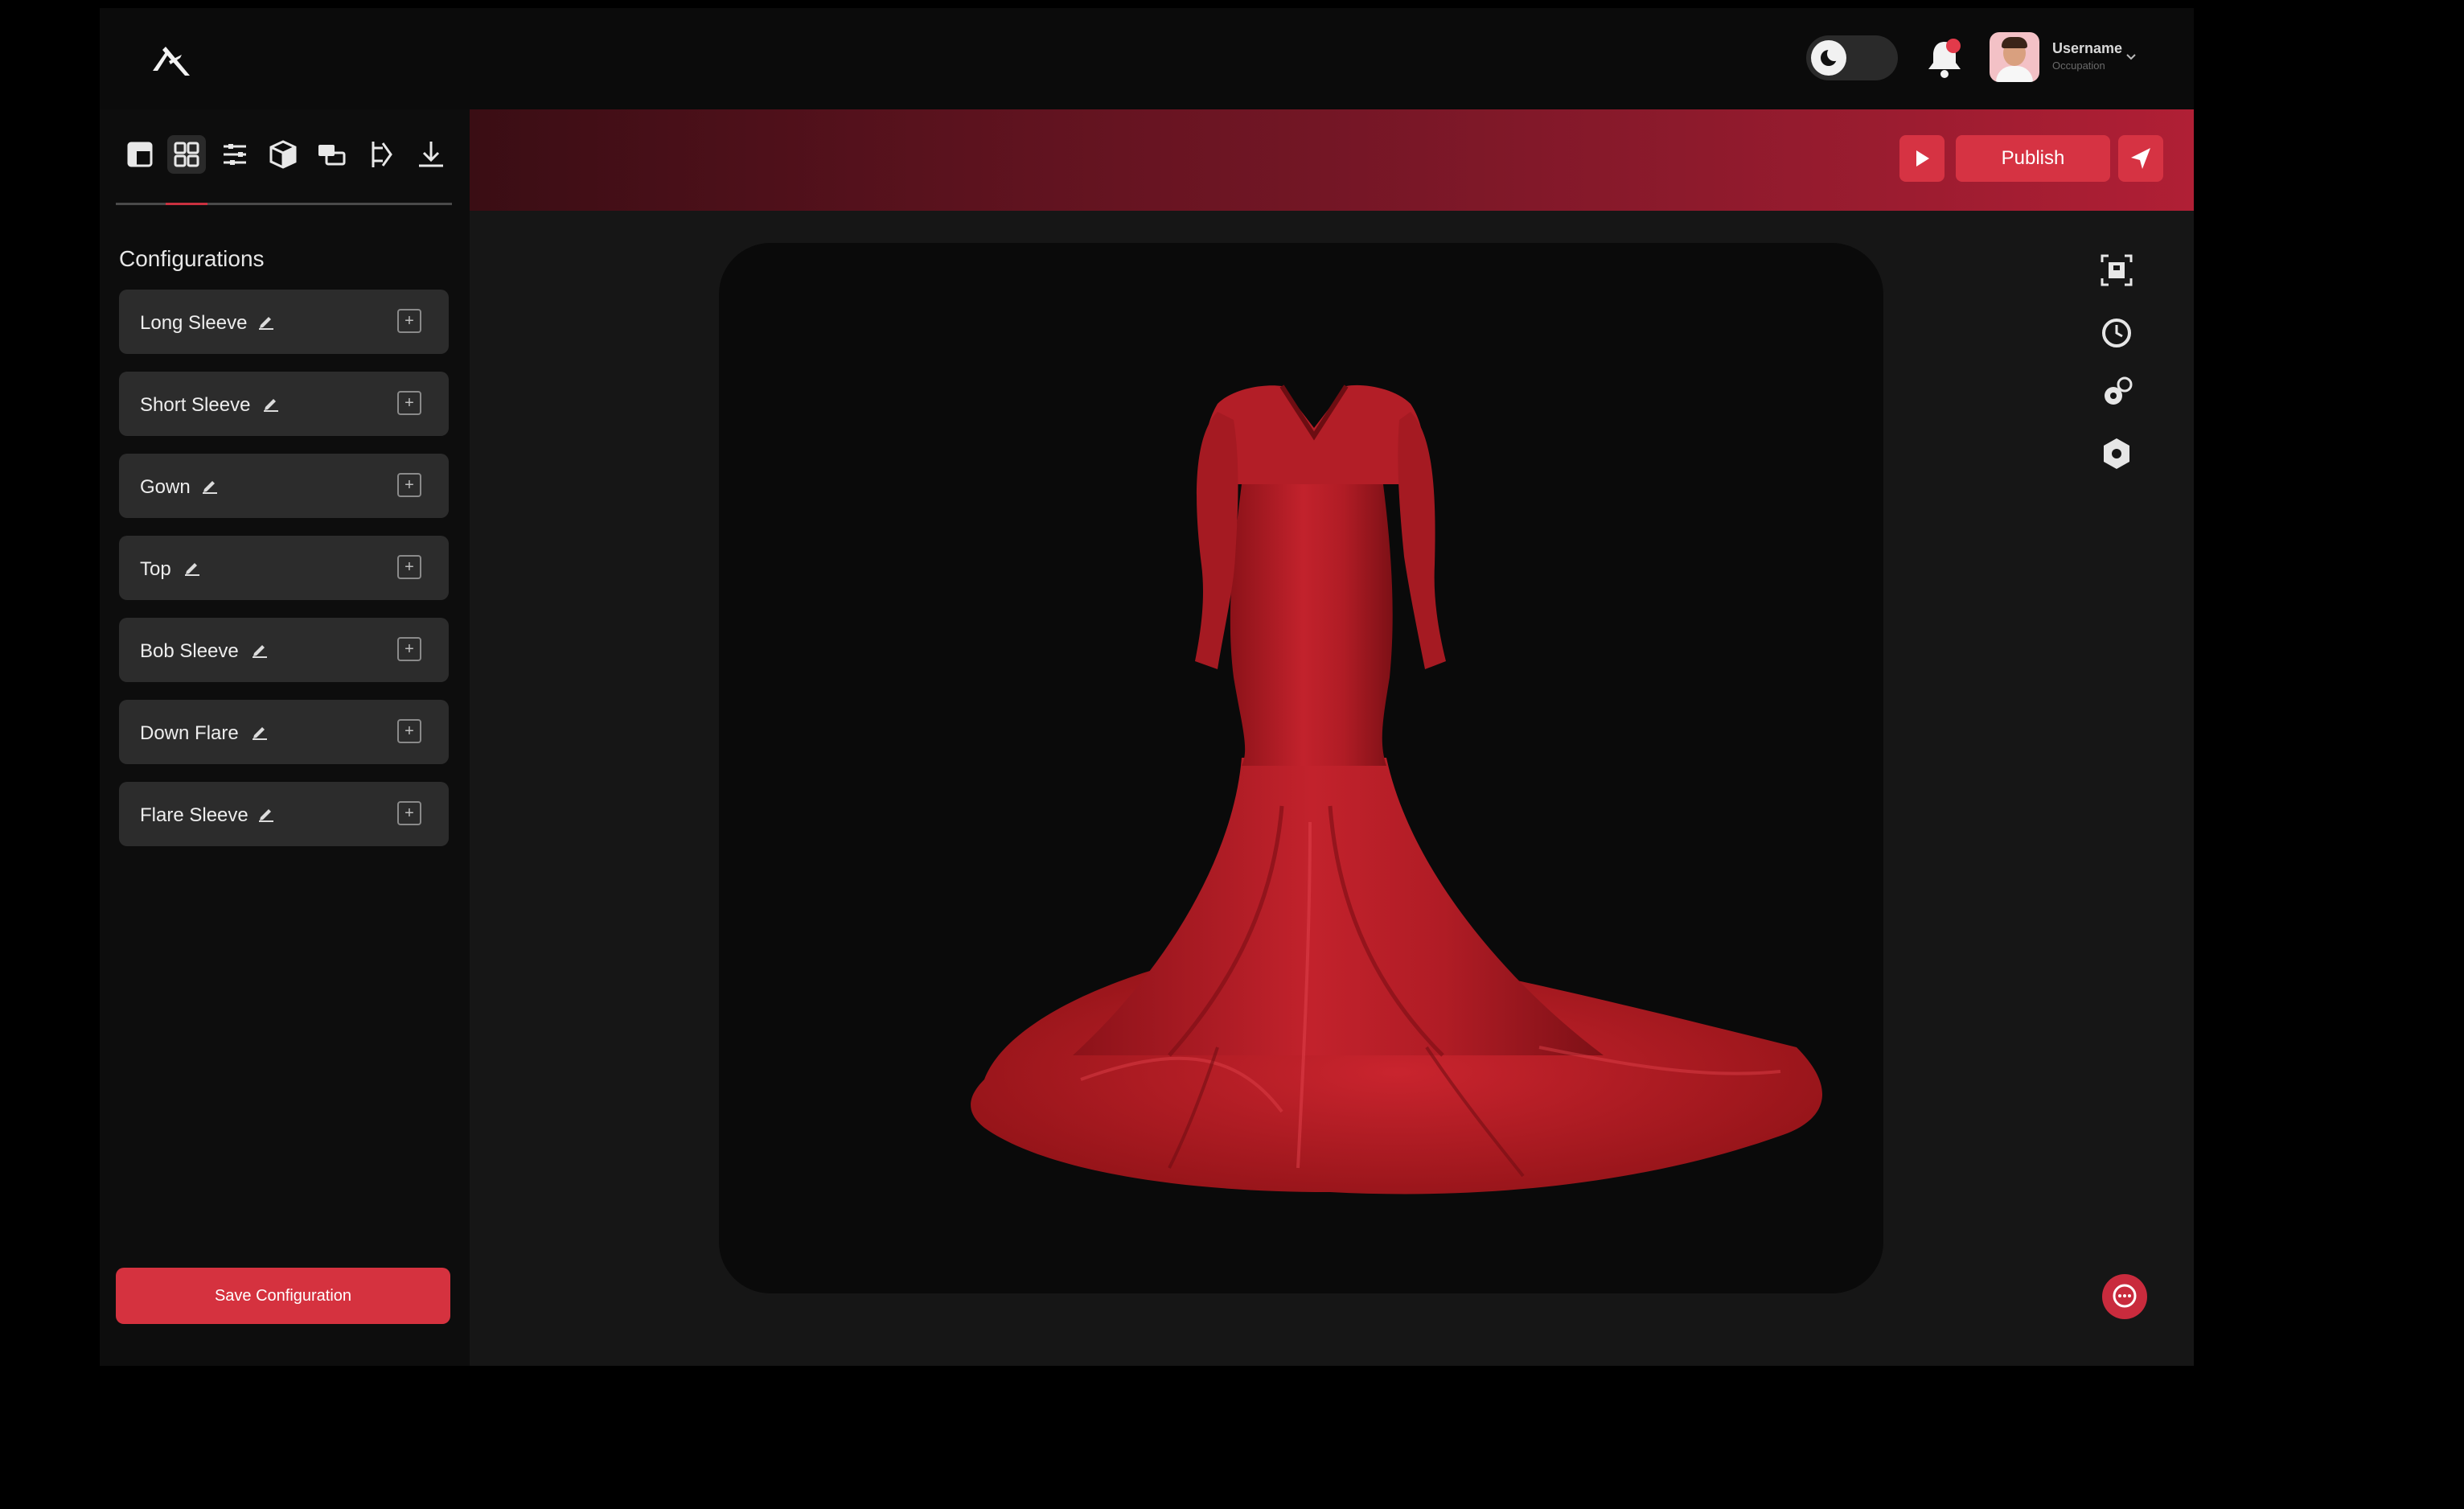  I want to click on download-icon, so click(431, 155).